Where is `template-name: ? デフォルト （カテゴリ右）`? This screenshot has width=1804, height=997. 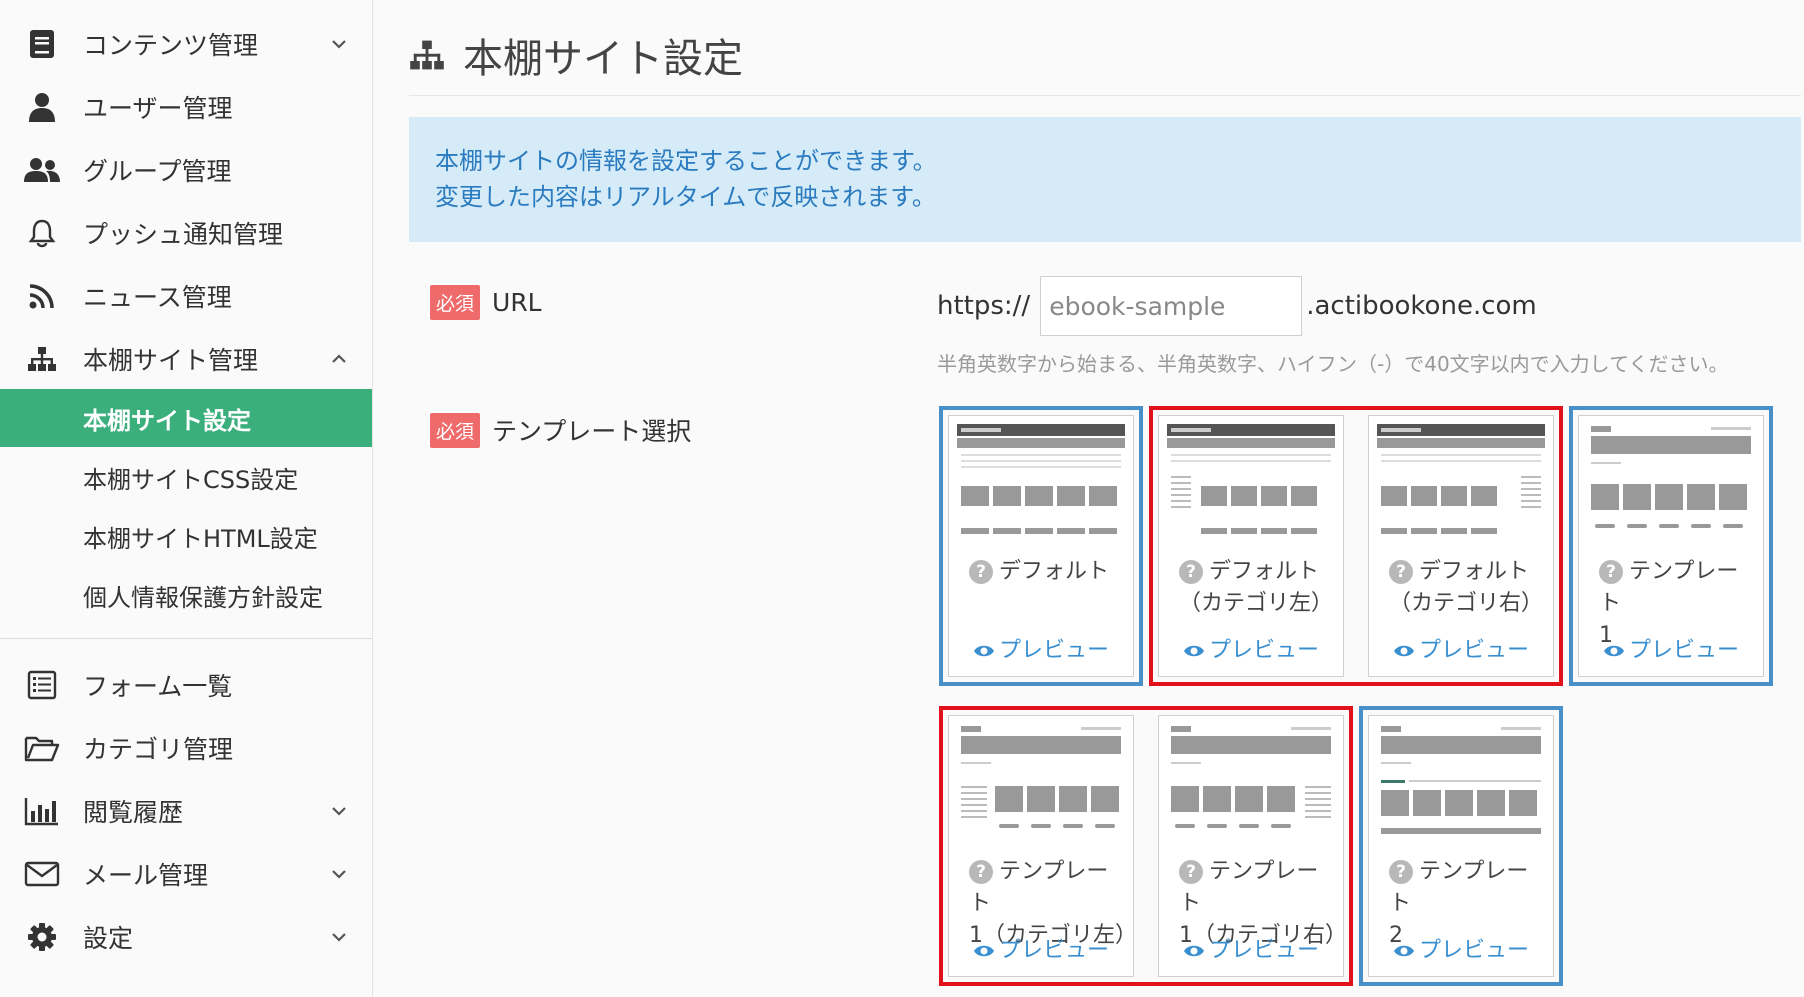 template-name: ? デフォルト （カテゴリ右） is located at coordinates (1466, 587).